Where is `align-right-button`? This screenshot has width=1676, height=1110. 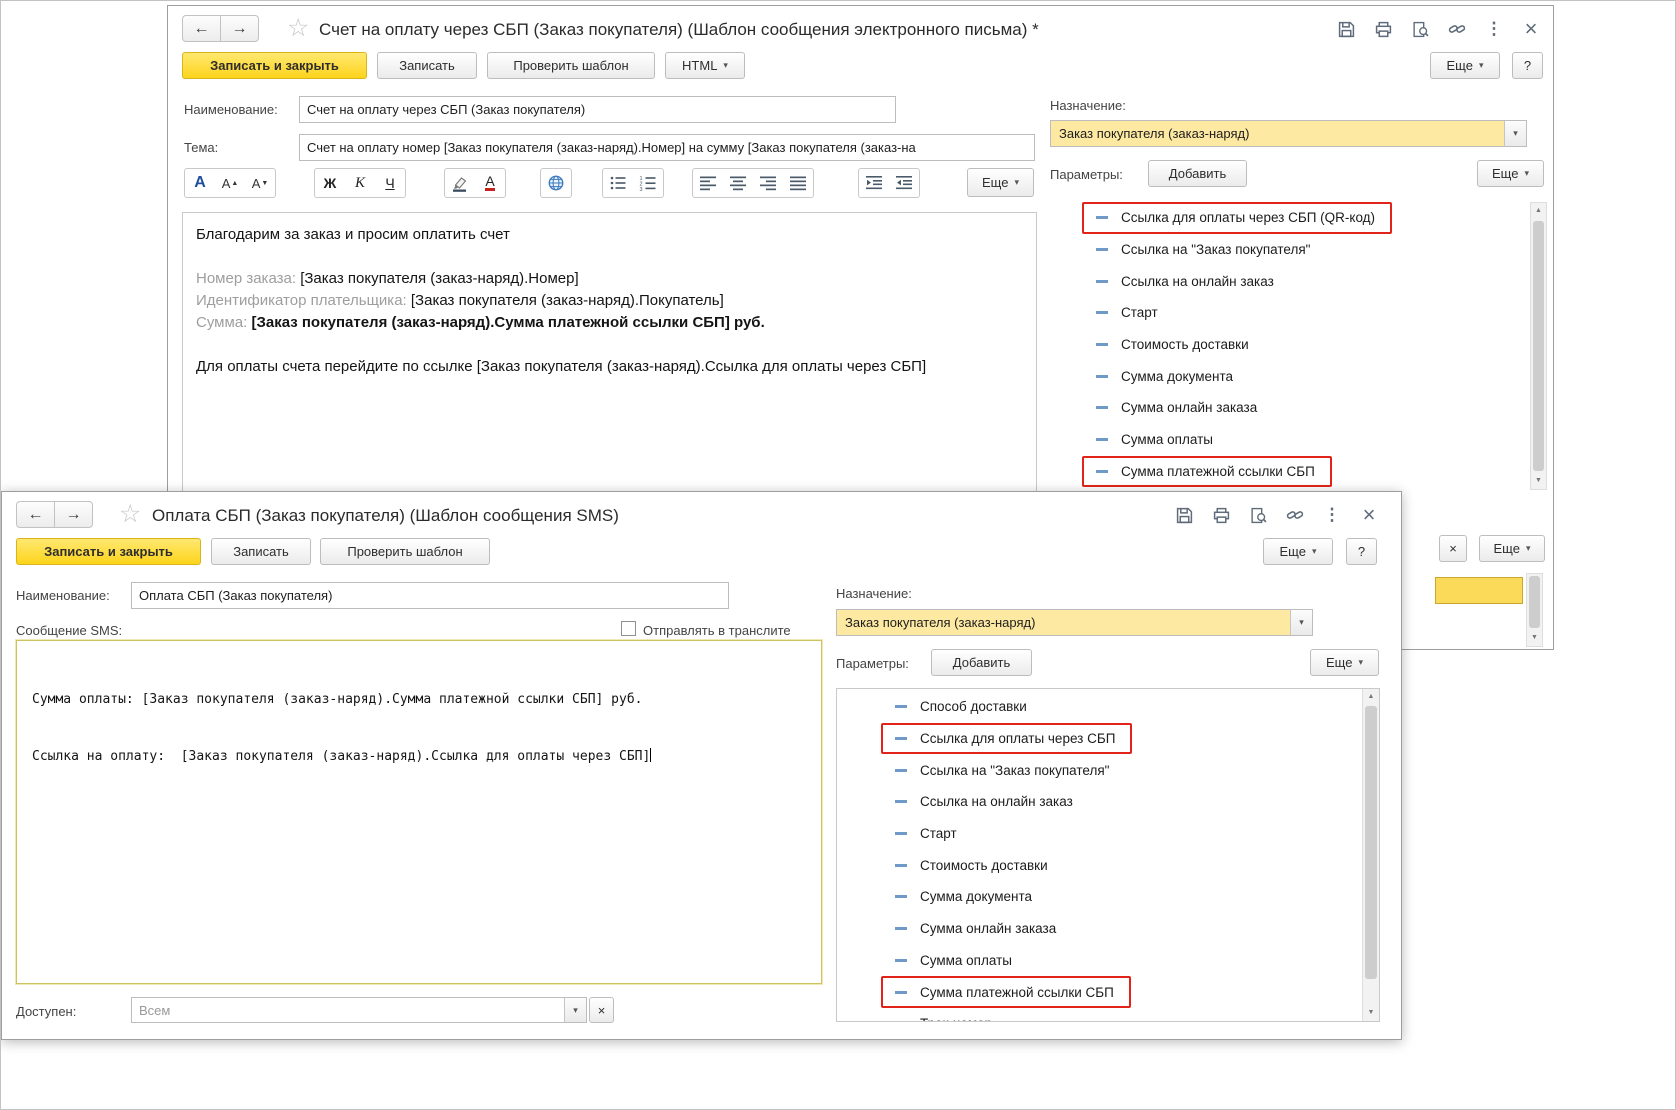
align-right-button is located at coordinates (768, 183).